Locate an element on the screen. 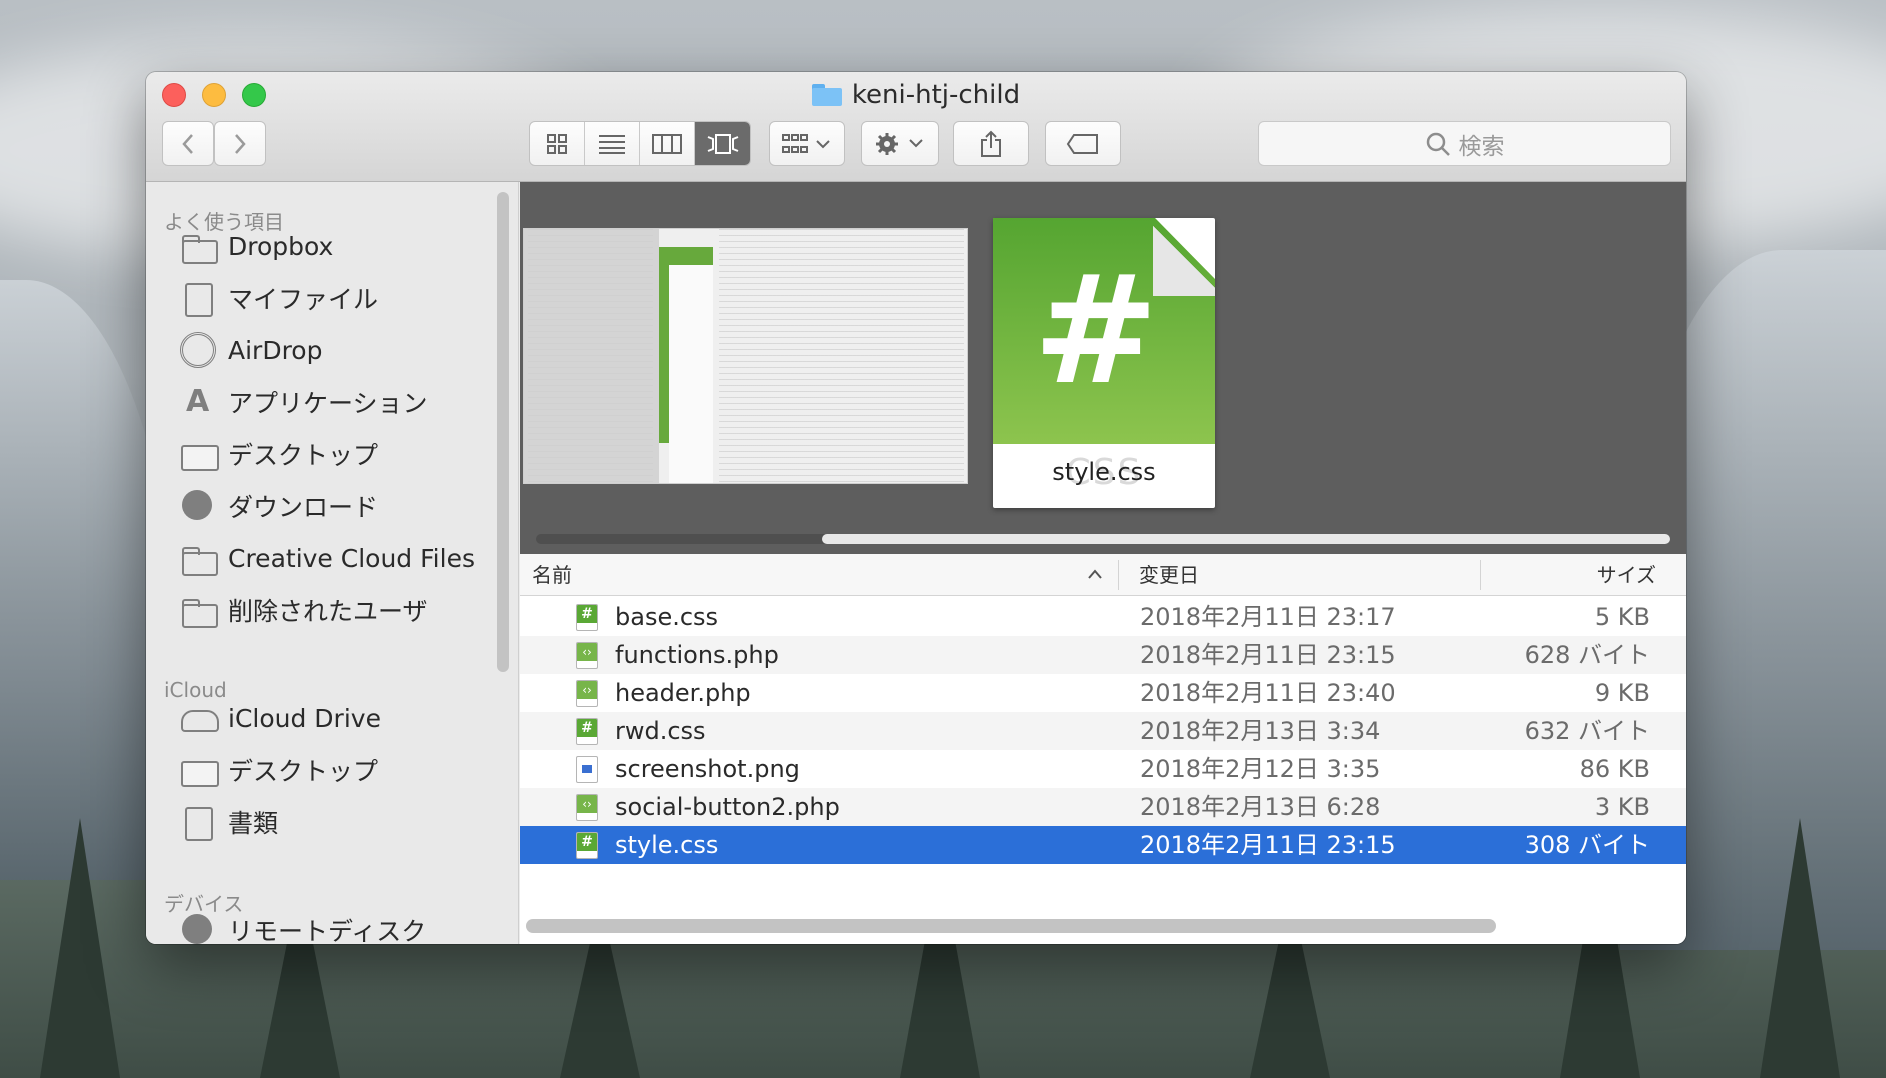 The height and width of the screenshot is (1078, 1886). list-item: functions.php 2018年2月11日 23:15 628 バイト is located at coordinates (1103, 655).